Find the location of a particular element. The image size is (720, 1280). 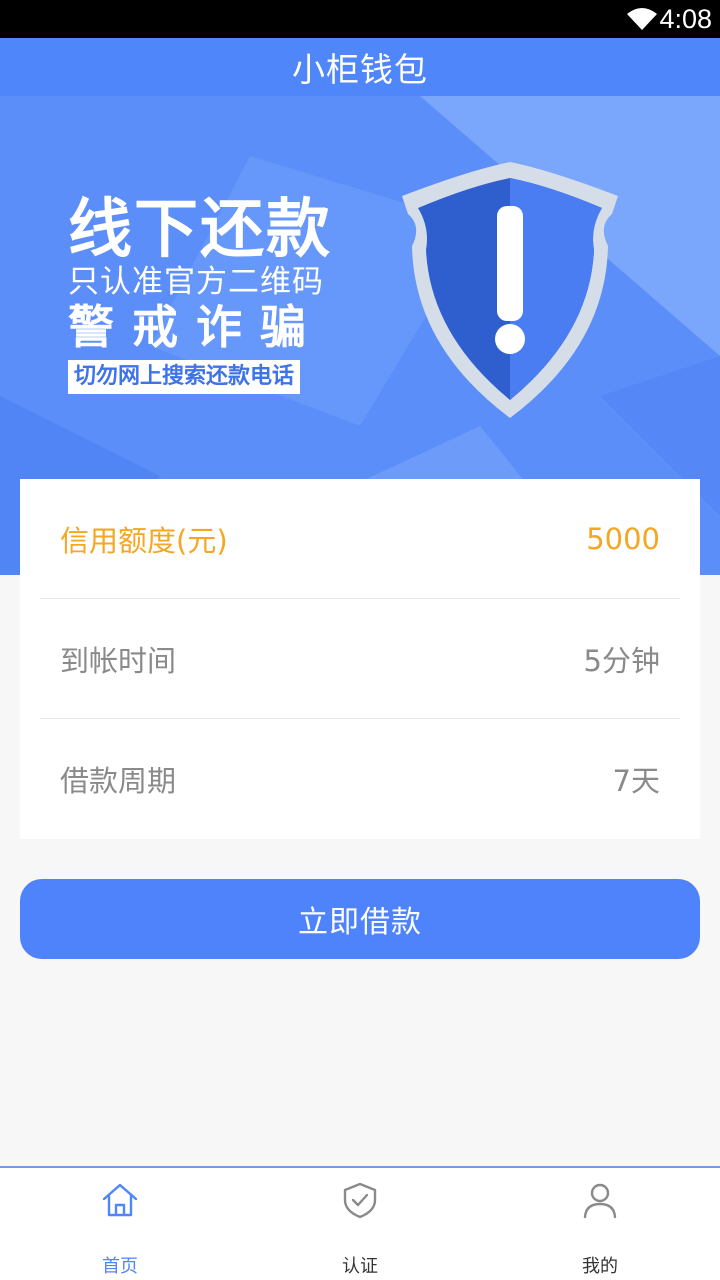

borrow-now-button: 立即借款 is located at coordinates (360, 919).